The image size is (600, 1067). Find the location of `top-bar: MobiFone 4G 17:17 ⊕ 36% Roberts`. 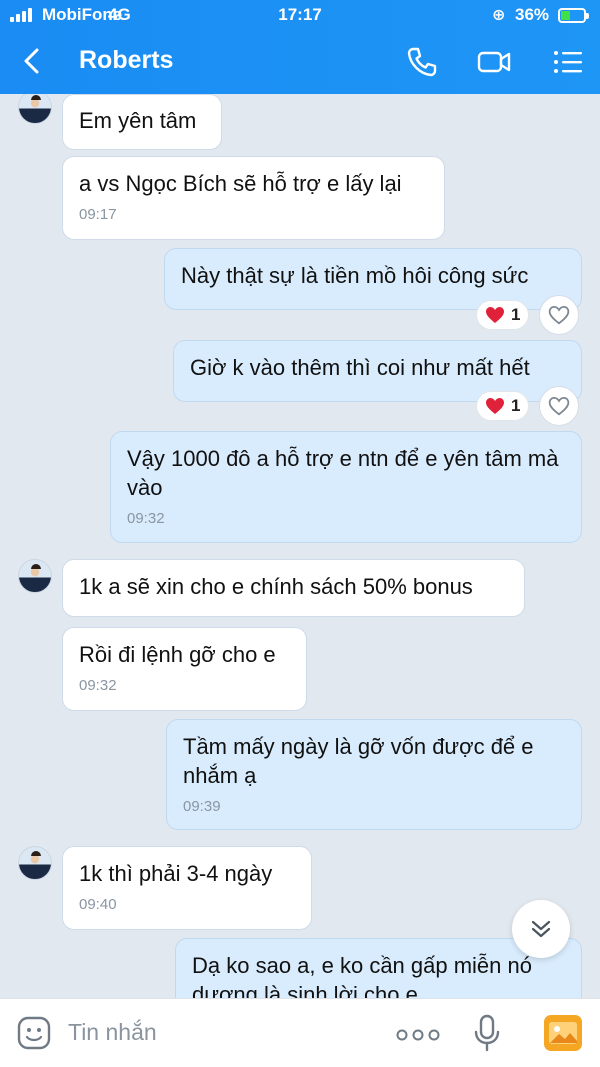

top-bar: MobiFone 4G 17:17 ⊕ 36% Roberts is located at coordinates (300, 47).